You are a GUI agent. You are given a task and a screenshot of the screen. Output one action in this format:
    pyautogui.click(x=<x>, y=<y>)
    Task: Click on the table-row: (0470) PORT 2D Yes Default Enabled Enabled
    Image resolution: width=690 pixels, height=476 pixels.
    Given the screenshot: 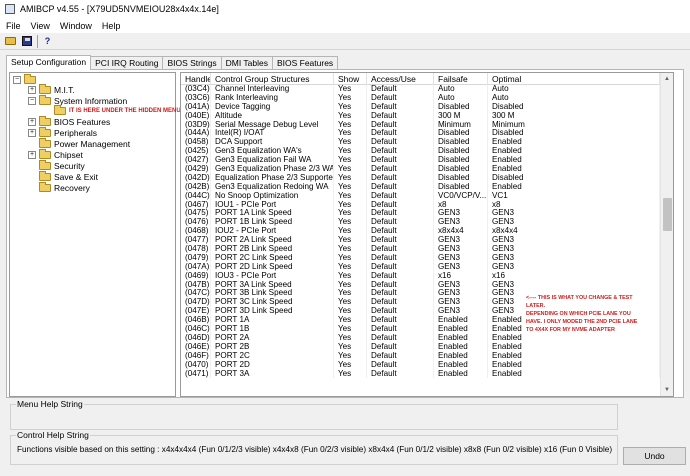 What is the action you would take?
    pyautogui.click(x=427, y=365)
    